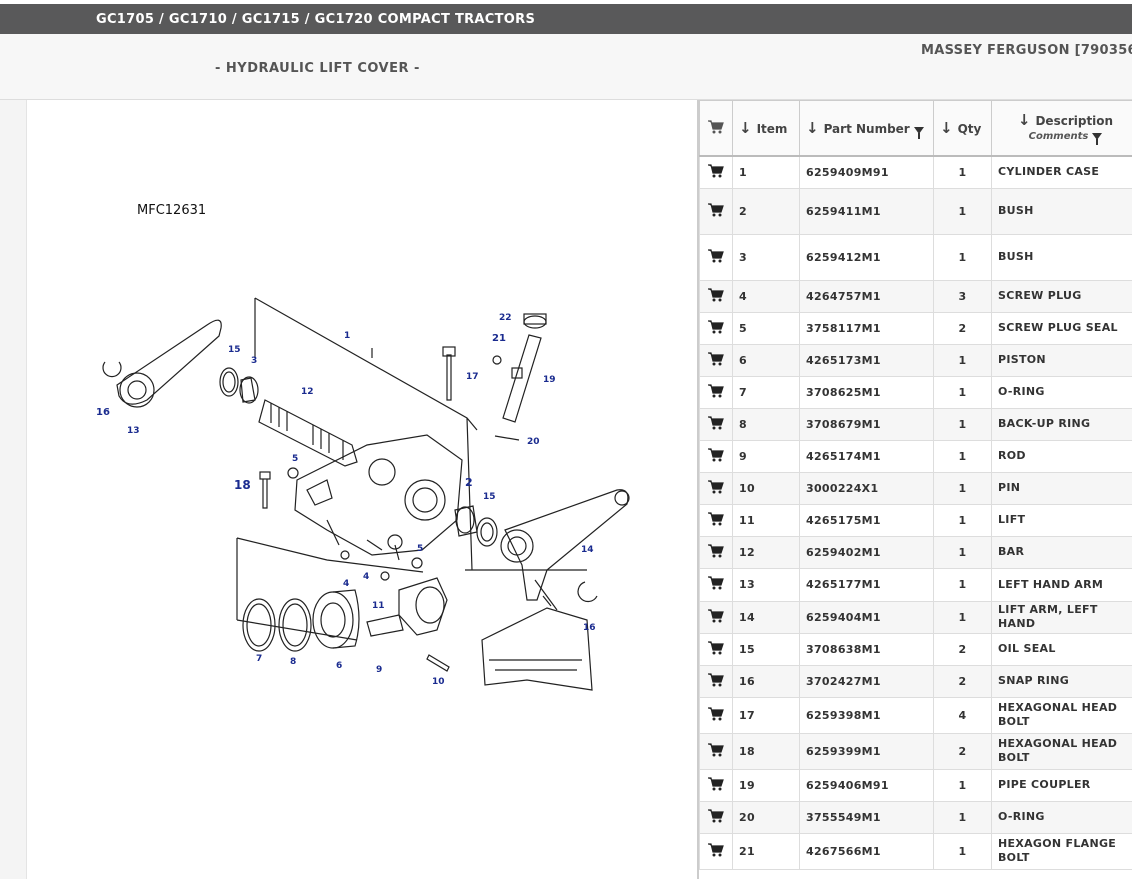  What do you see at coordinates (766, 649) in the screenshot?
I see `item-number: 15` at bounding box center [766, 649].